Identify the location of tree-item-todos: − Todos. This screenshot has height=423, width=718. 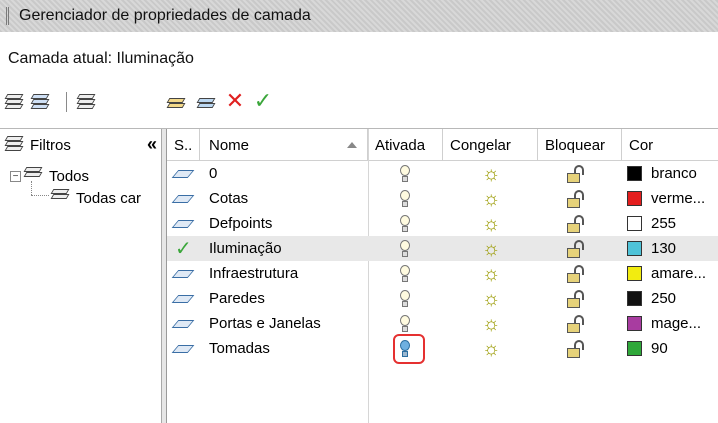
(49, 176).